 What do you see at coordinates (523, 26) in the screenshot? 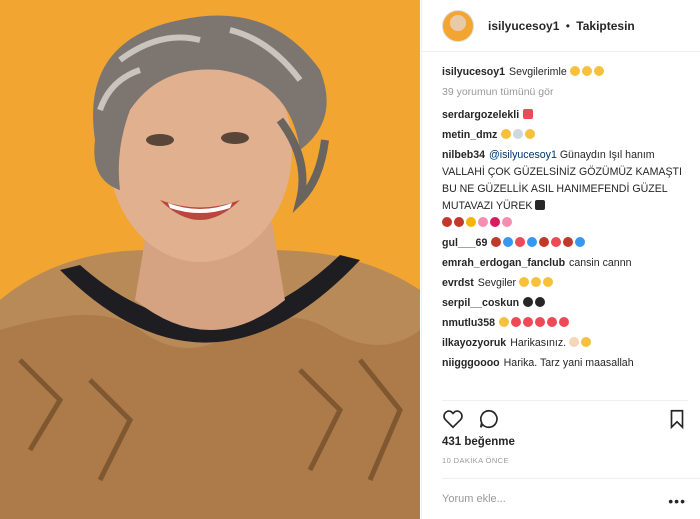
I see `header-username: isilyucesoy1` at bounding box center [523, 26].